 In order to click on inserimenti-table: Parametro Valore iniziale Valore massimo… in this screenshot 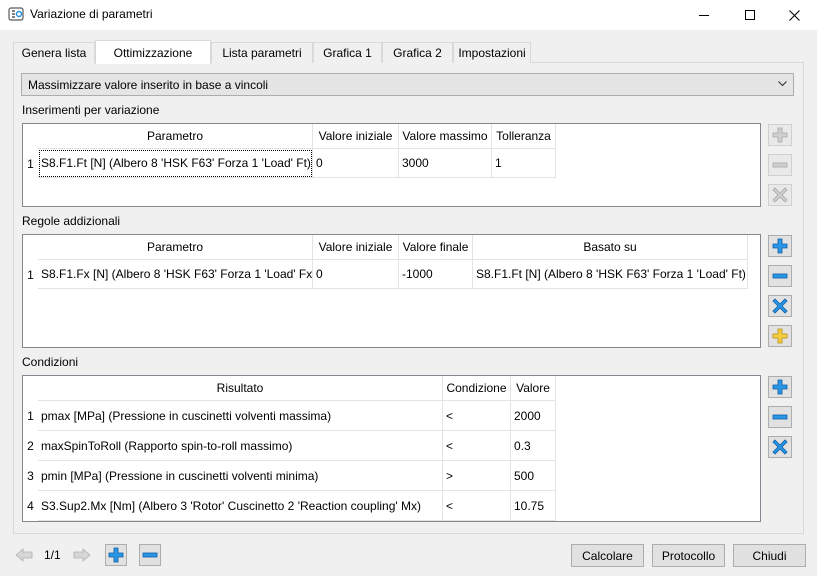, I will do `click(391, 165)`.